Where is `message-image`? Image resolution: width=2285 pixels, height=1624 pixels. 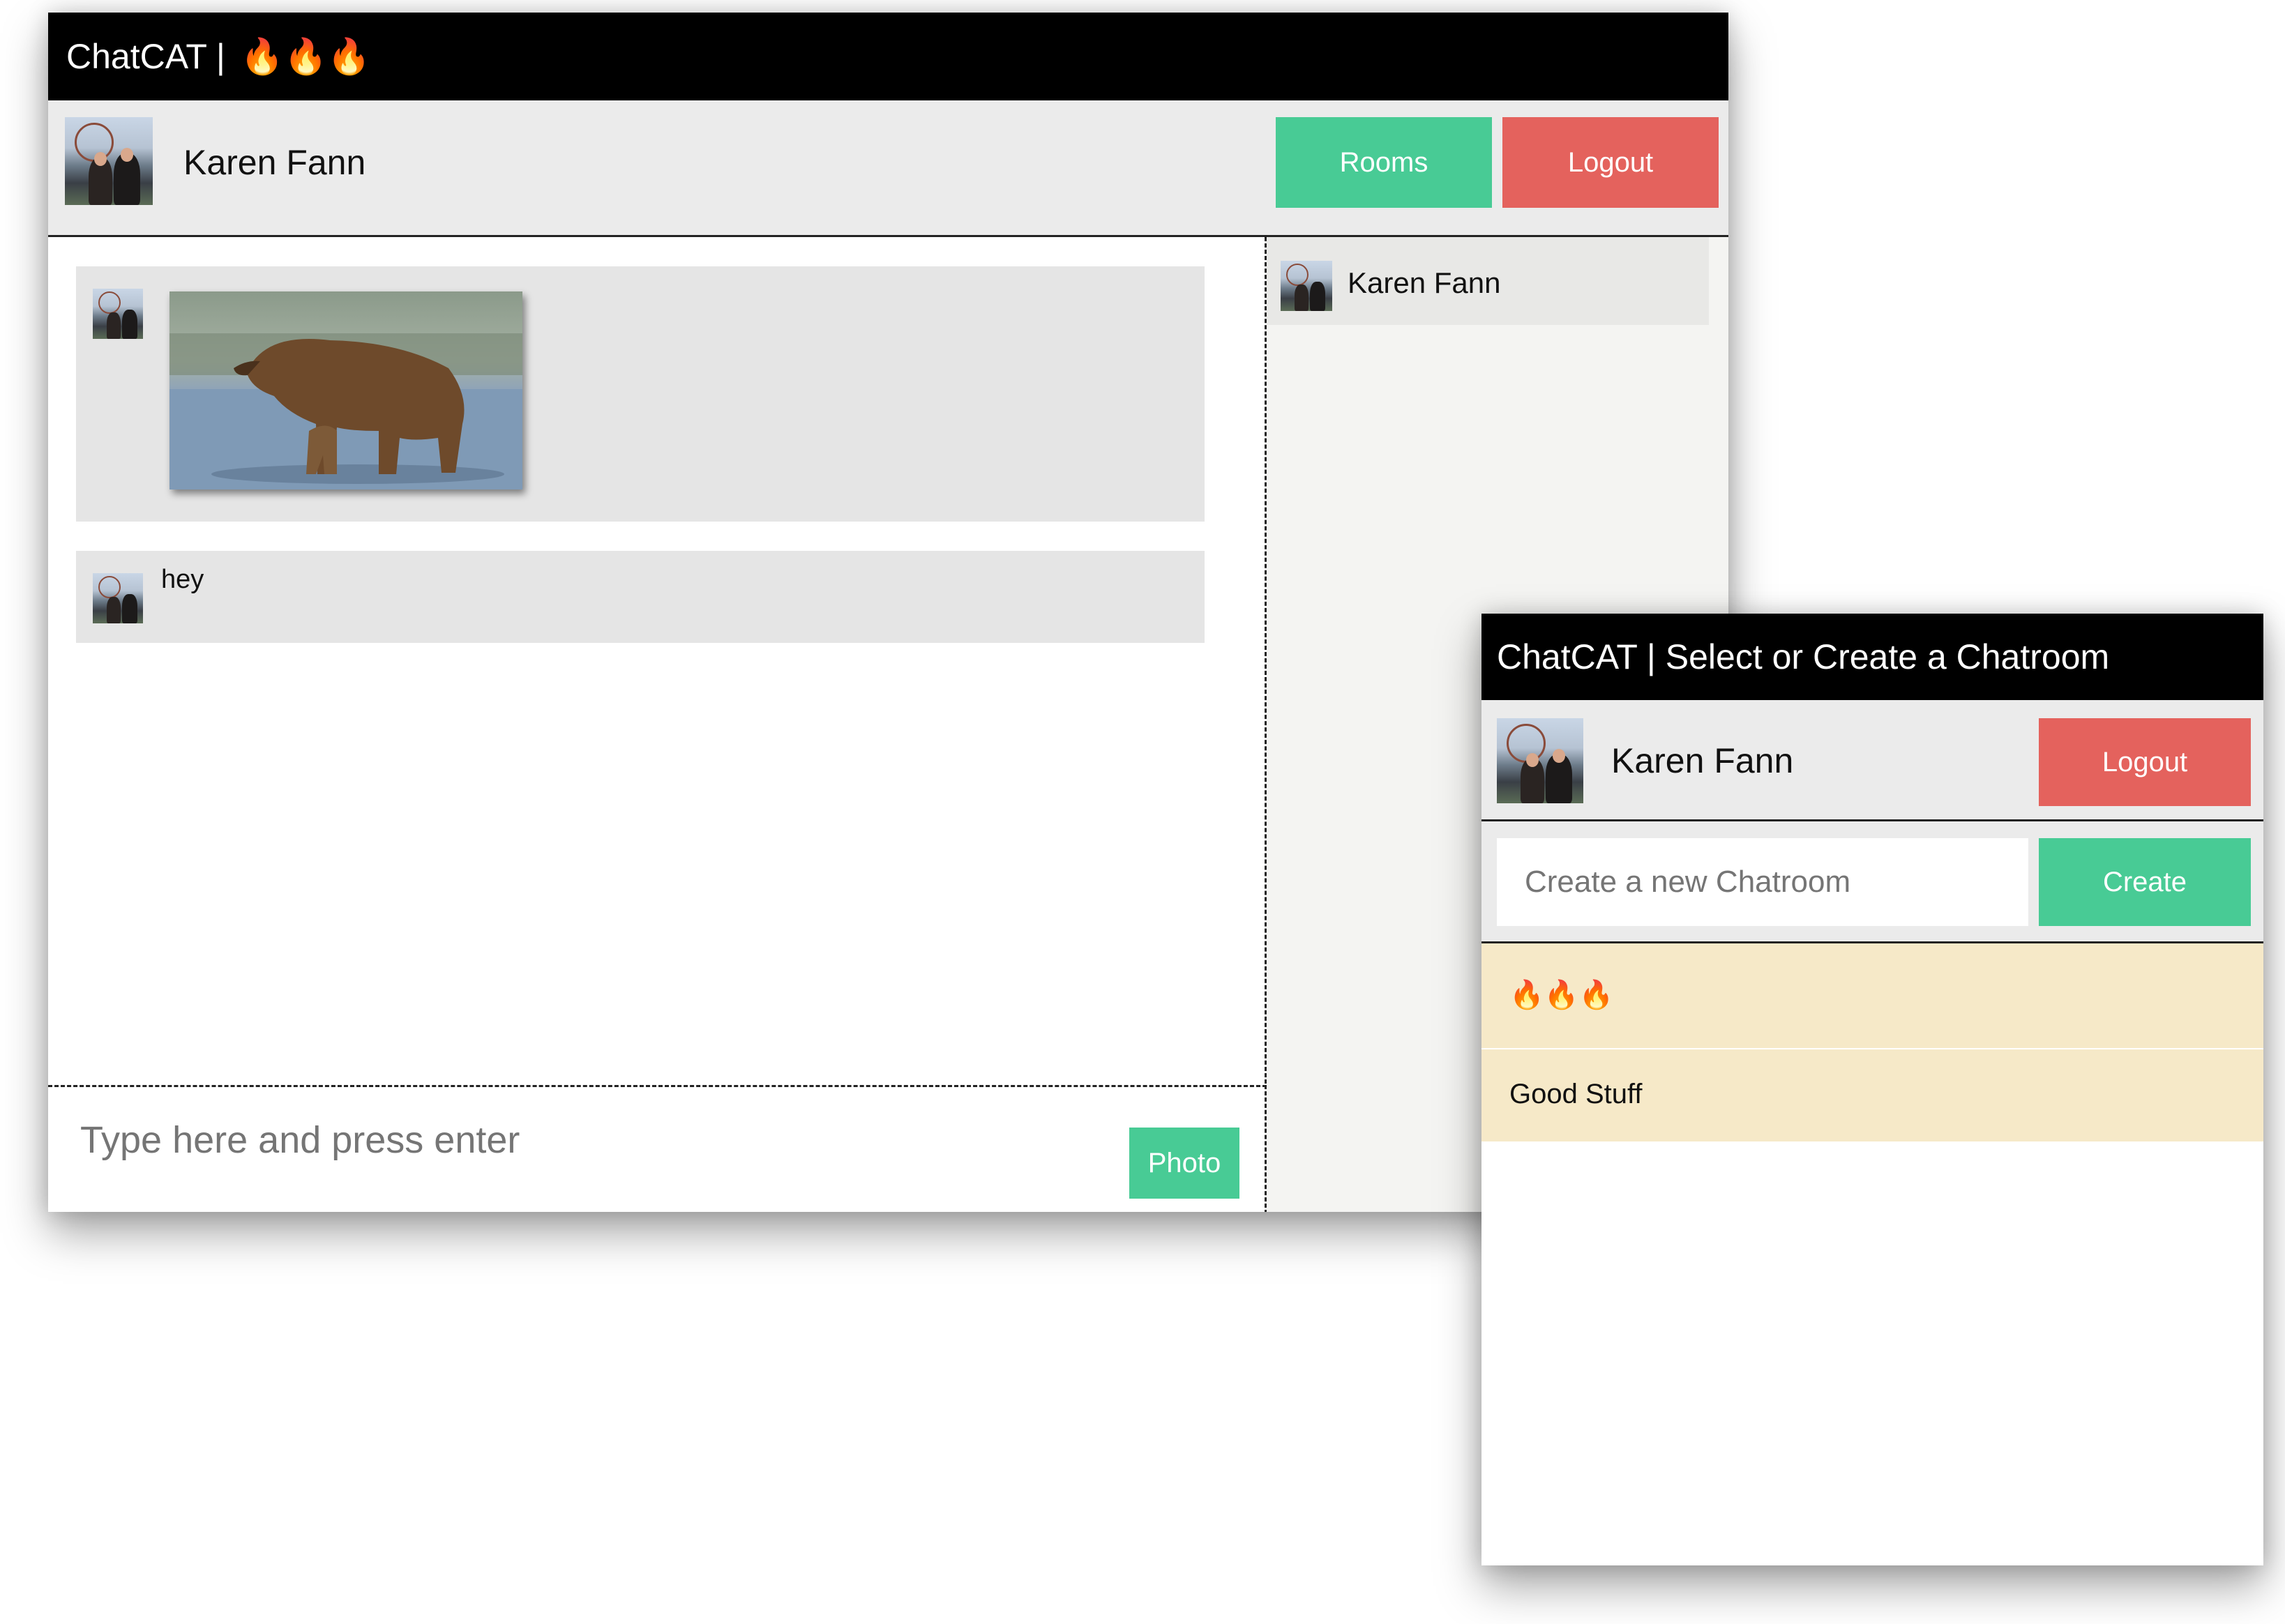
message-image is located at coordinates (640, 394).